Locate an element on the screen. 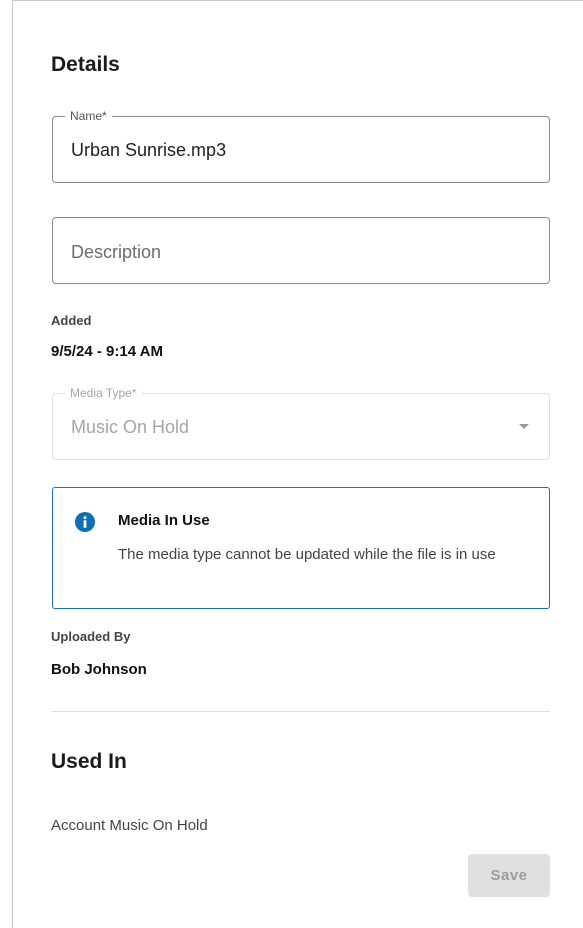 This screenshot has width=583, height=928. used-in-heading: Used In is located at coordinates (89, 761).